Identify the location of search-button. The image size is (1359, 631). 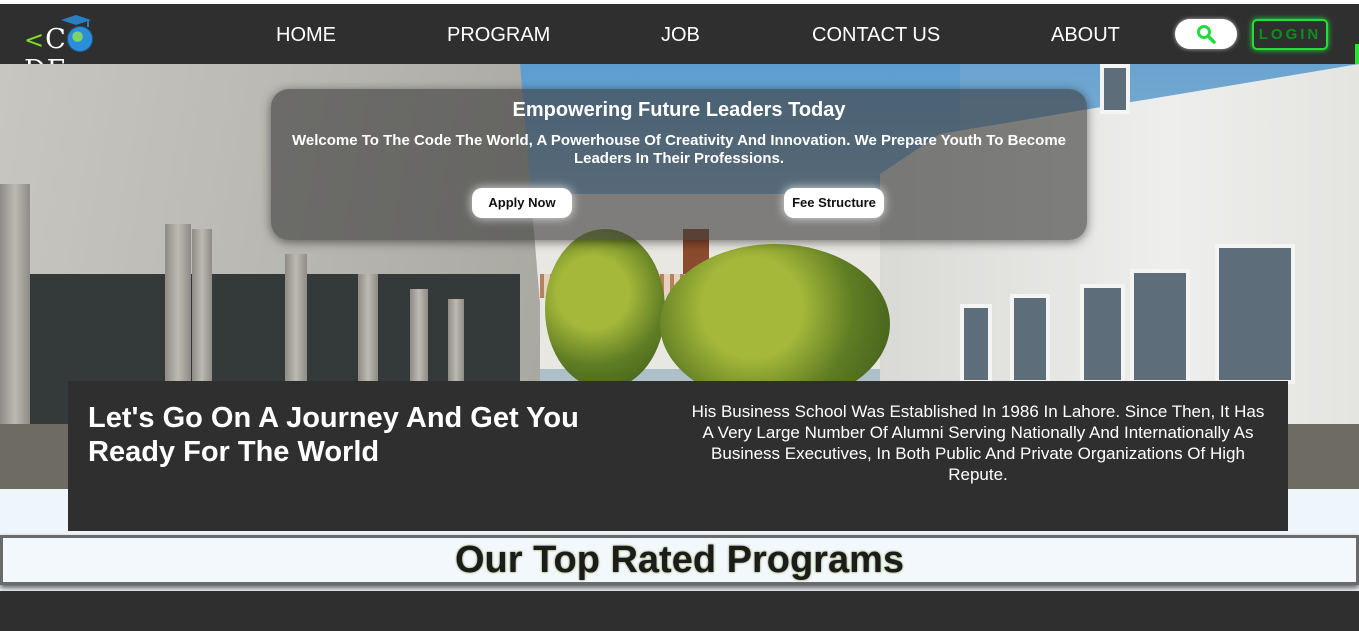
(1206, 34).